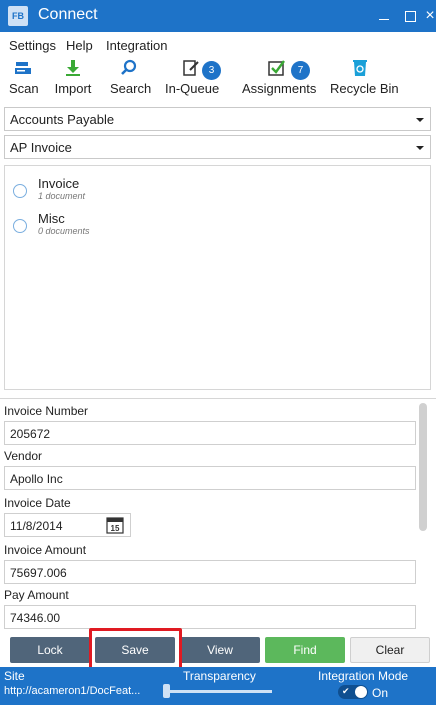 Image resolution: width=436 pixels, height=705 pixels. Describe the element at coordinates (430, 16) in the screenshot. I see `close-button: ×` at that location.